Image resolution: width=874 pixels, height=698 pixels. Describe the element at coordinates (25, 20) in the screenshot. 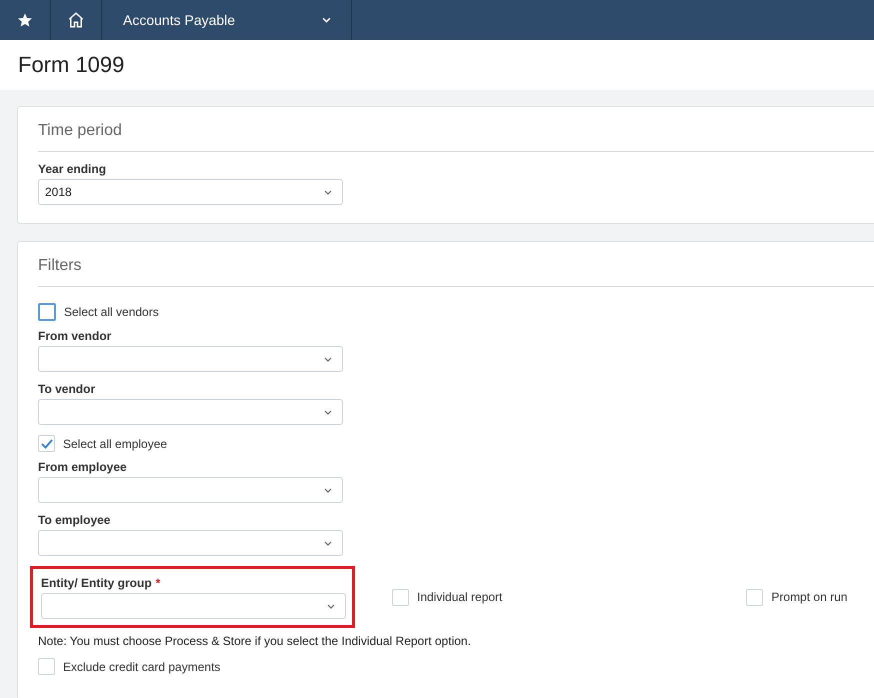

I see `star-icon` at that location.